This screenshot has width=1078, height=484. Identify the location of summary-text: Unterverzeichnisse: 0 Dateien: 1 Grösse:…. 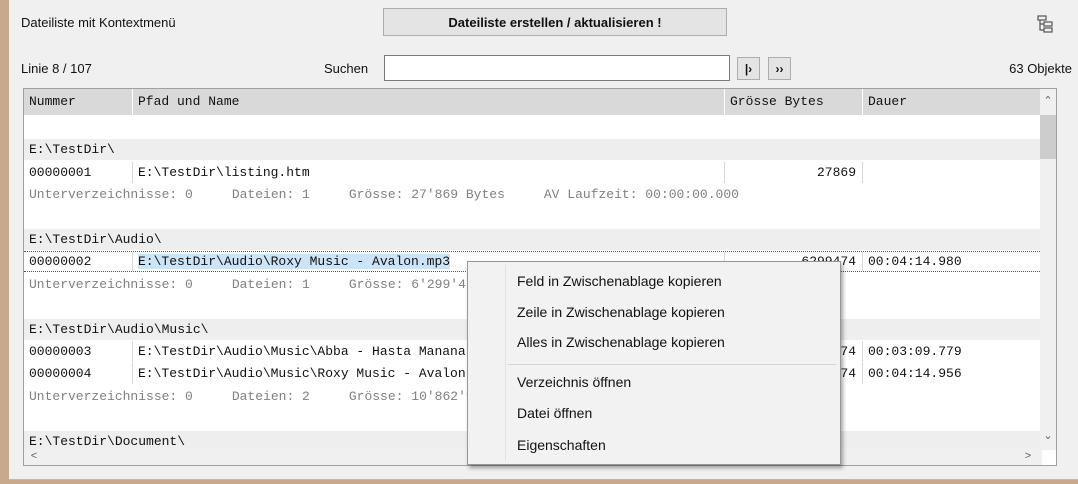
(384, 195).